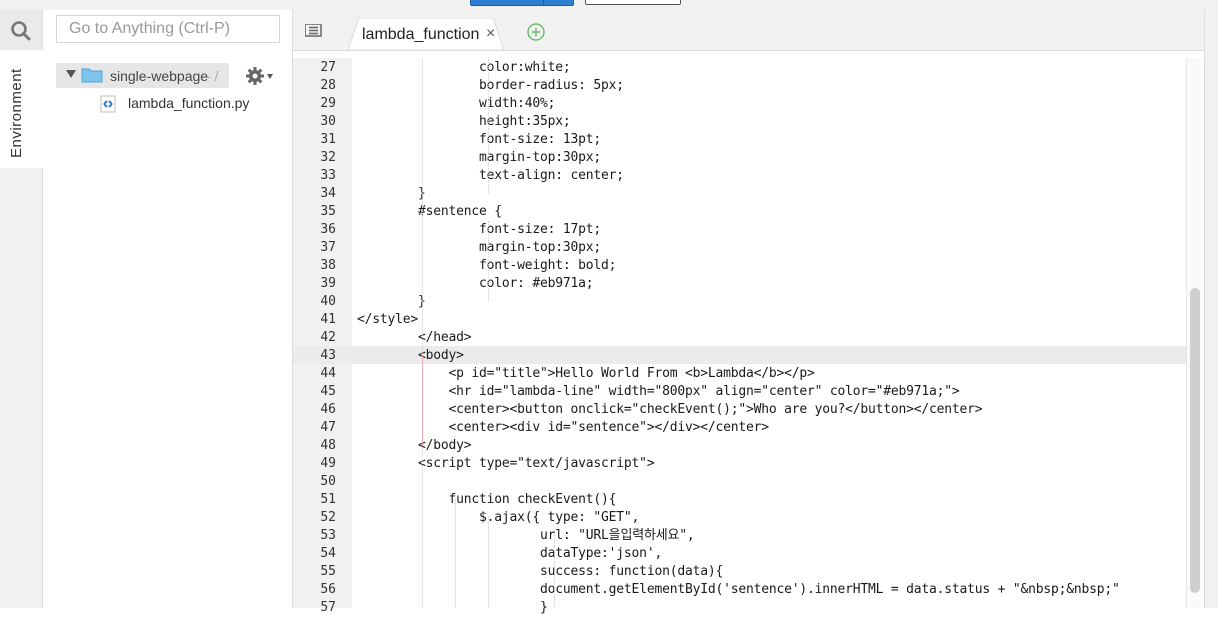 This screenshot has height=617, width=1218. Describe the element at coordinates (414, 445) in the screenshot. I see `code-line: </body>` at that location.